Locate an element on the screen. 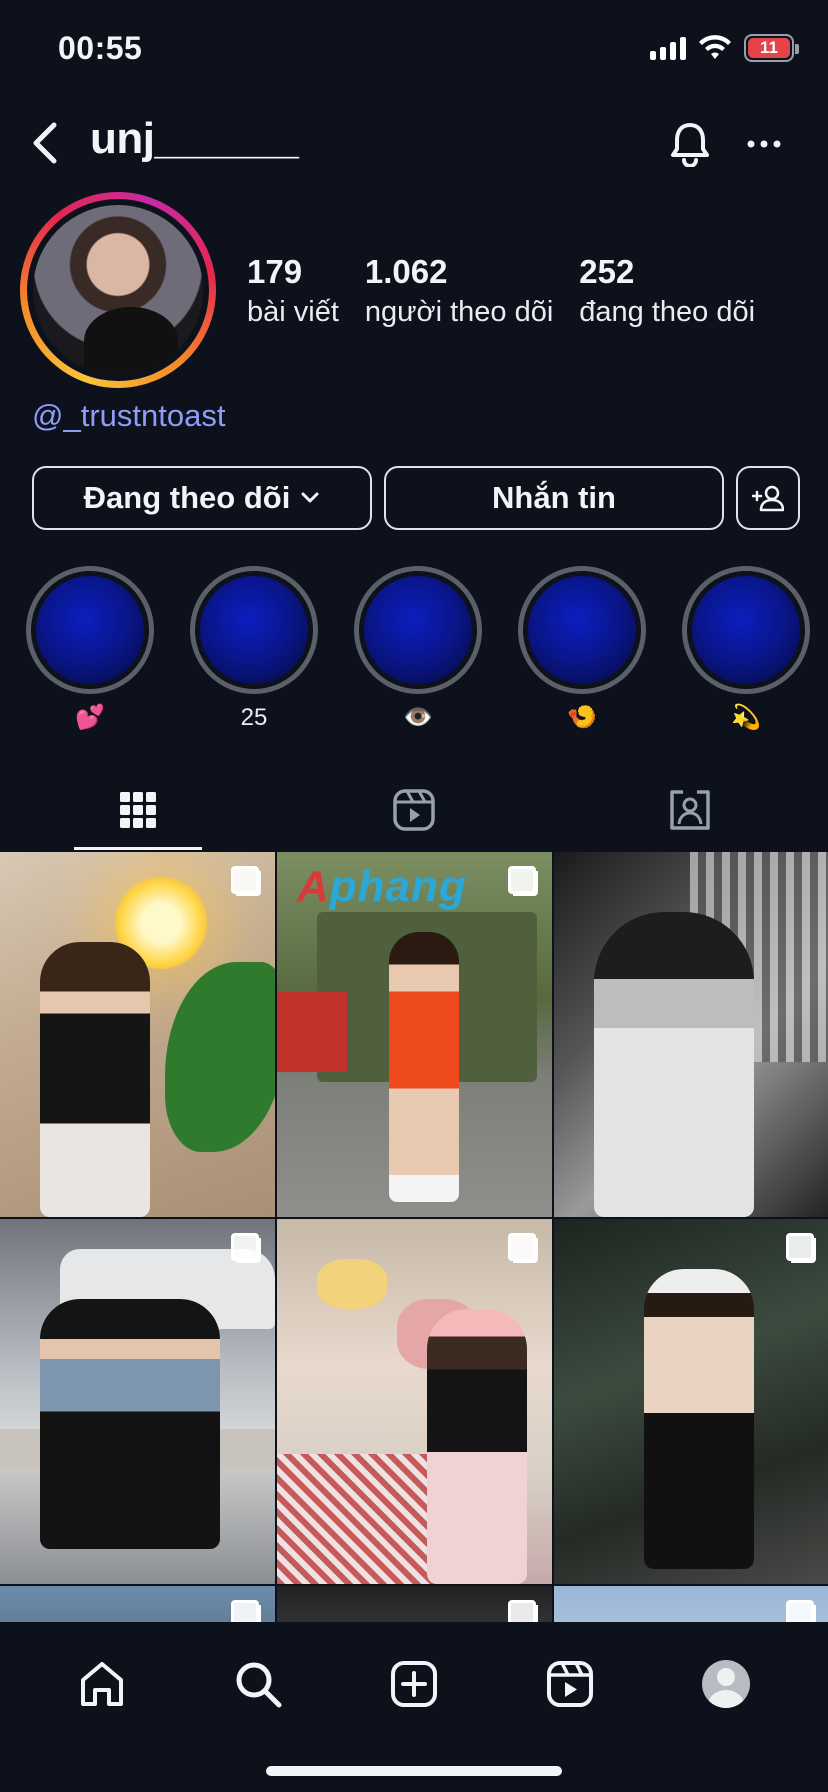 Image resolution: width=828 pixels, height=1792 pixels. highlight-item: 🍤 is located at coordinates (582, 651).